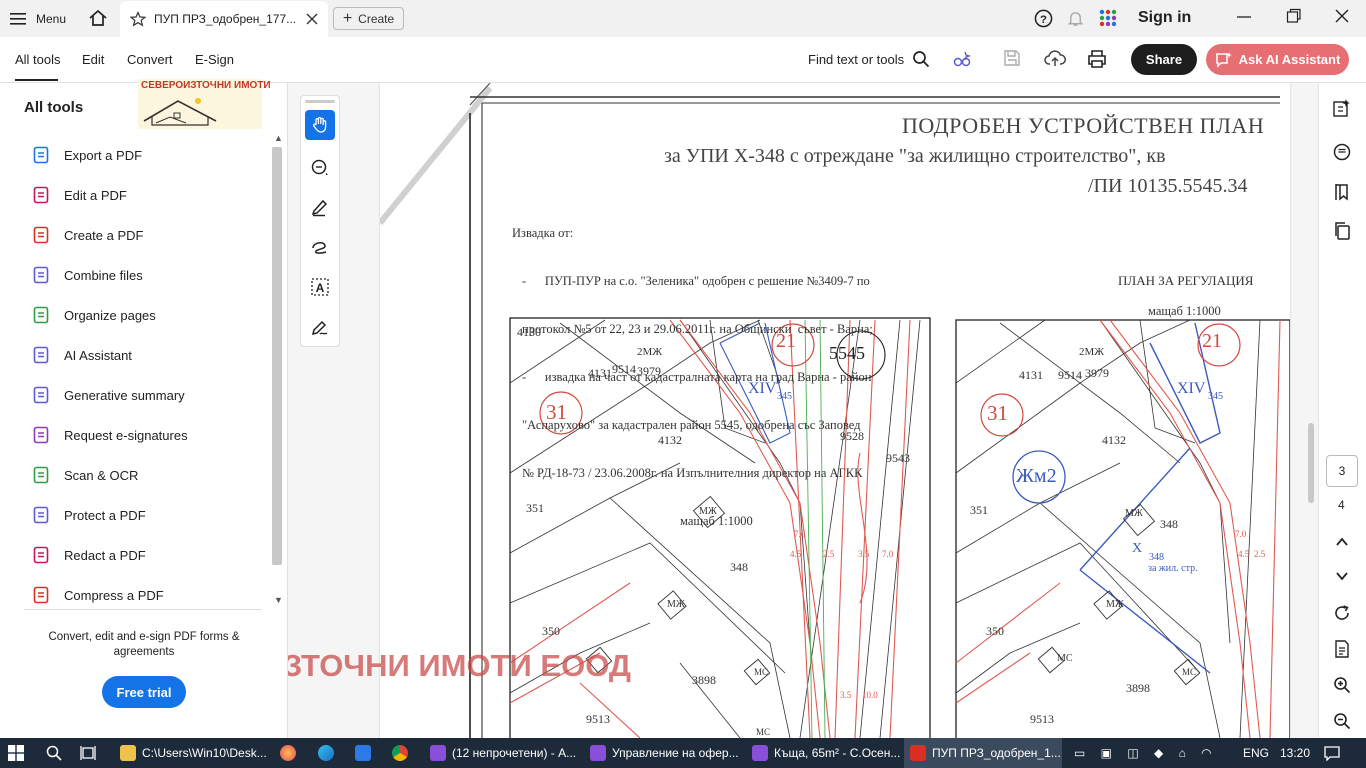 This screenshot has height=768, width=1366. I want to click on search-taskbar-button, so click(56, 753).